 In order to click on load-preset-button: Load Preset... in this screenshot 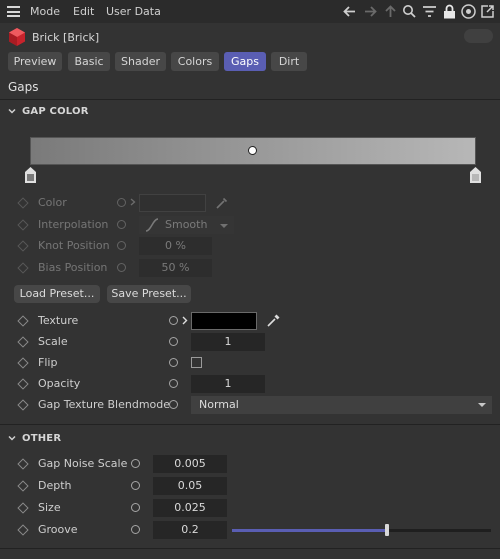, I will do `click(57, 294)`.